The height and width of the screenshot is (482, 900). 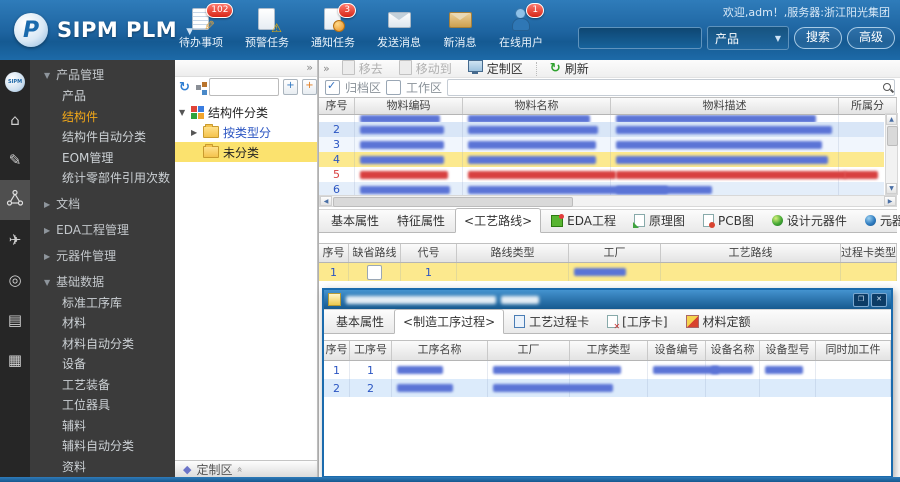 I want to click on rail-item-6: ▤, so click(x=15, y=320).